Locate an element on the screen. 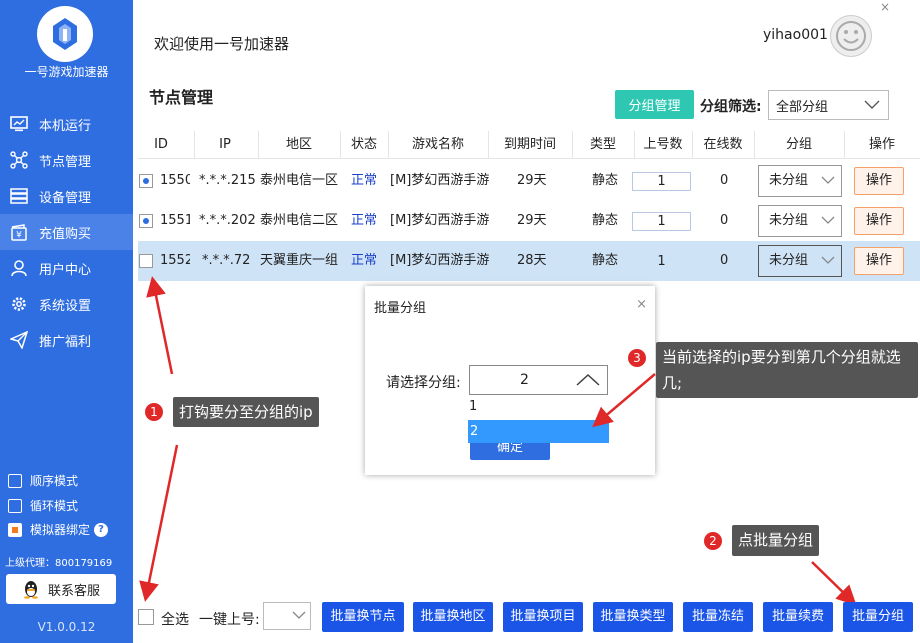  cell-region: 天翼重庆一组 is located at coordinates (299, 260).